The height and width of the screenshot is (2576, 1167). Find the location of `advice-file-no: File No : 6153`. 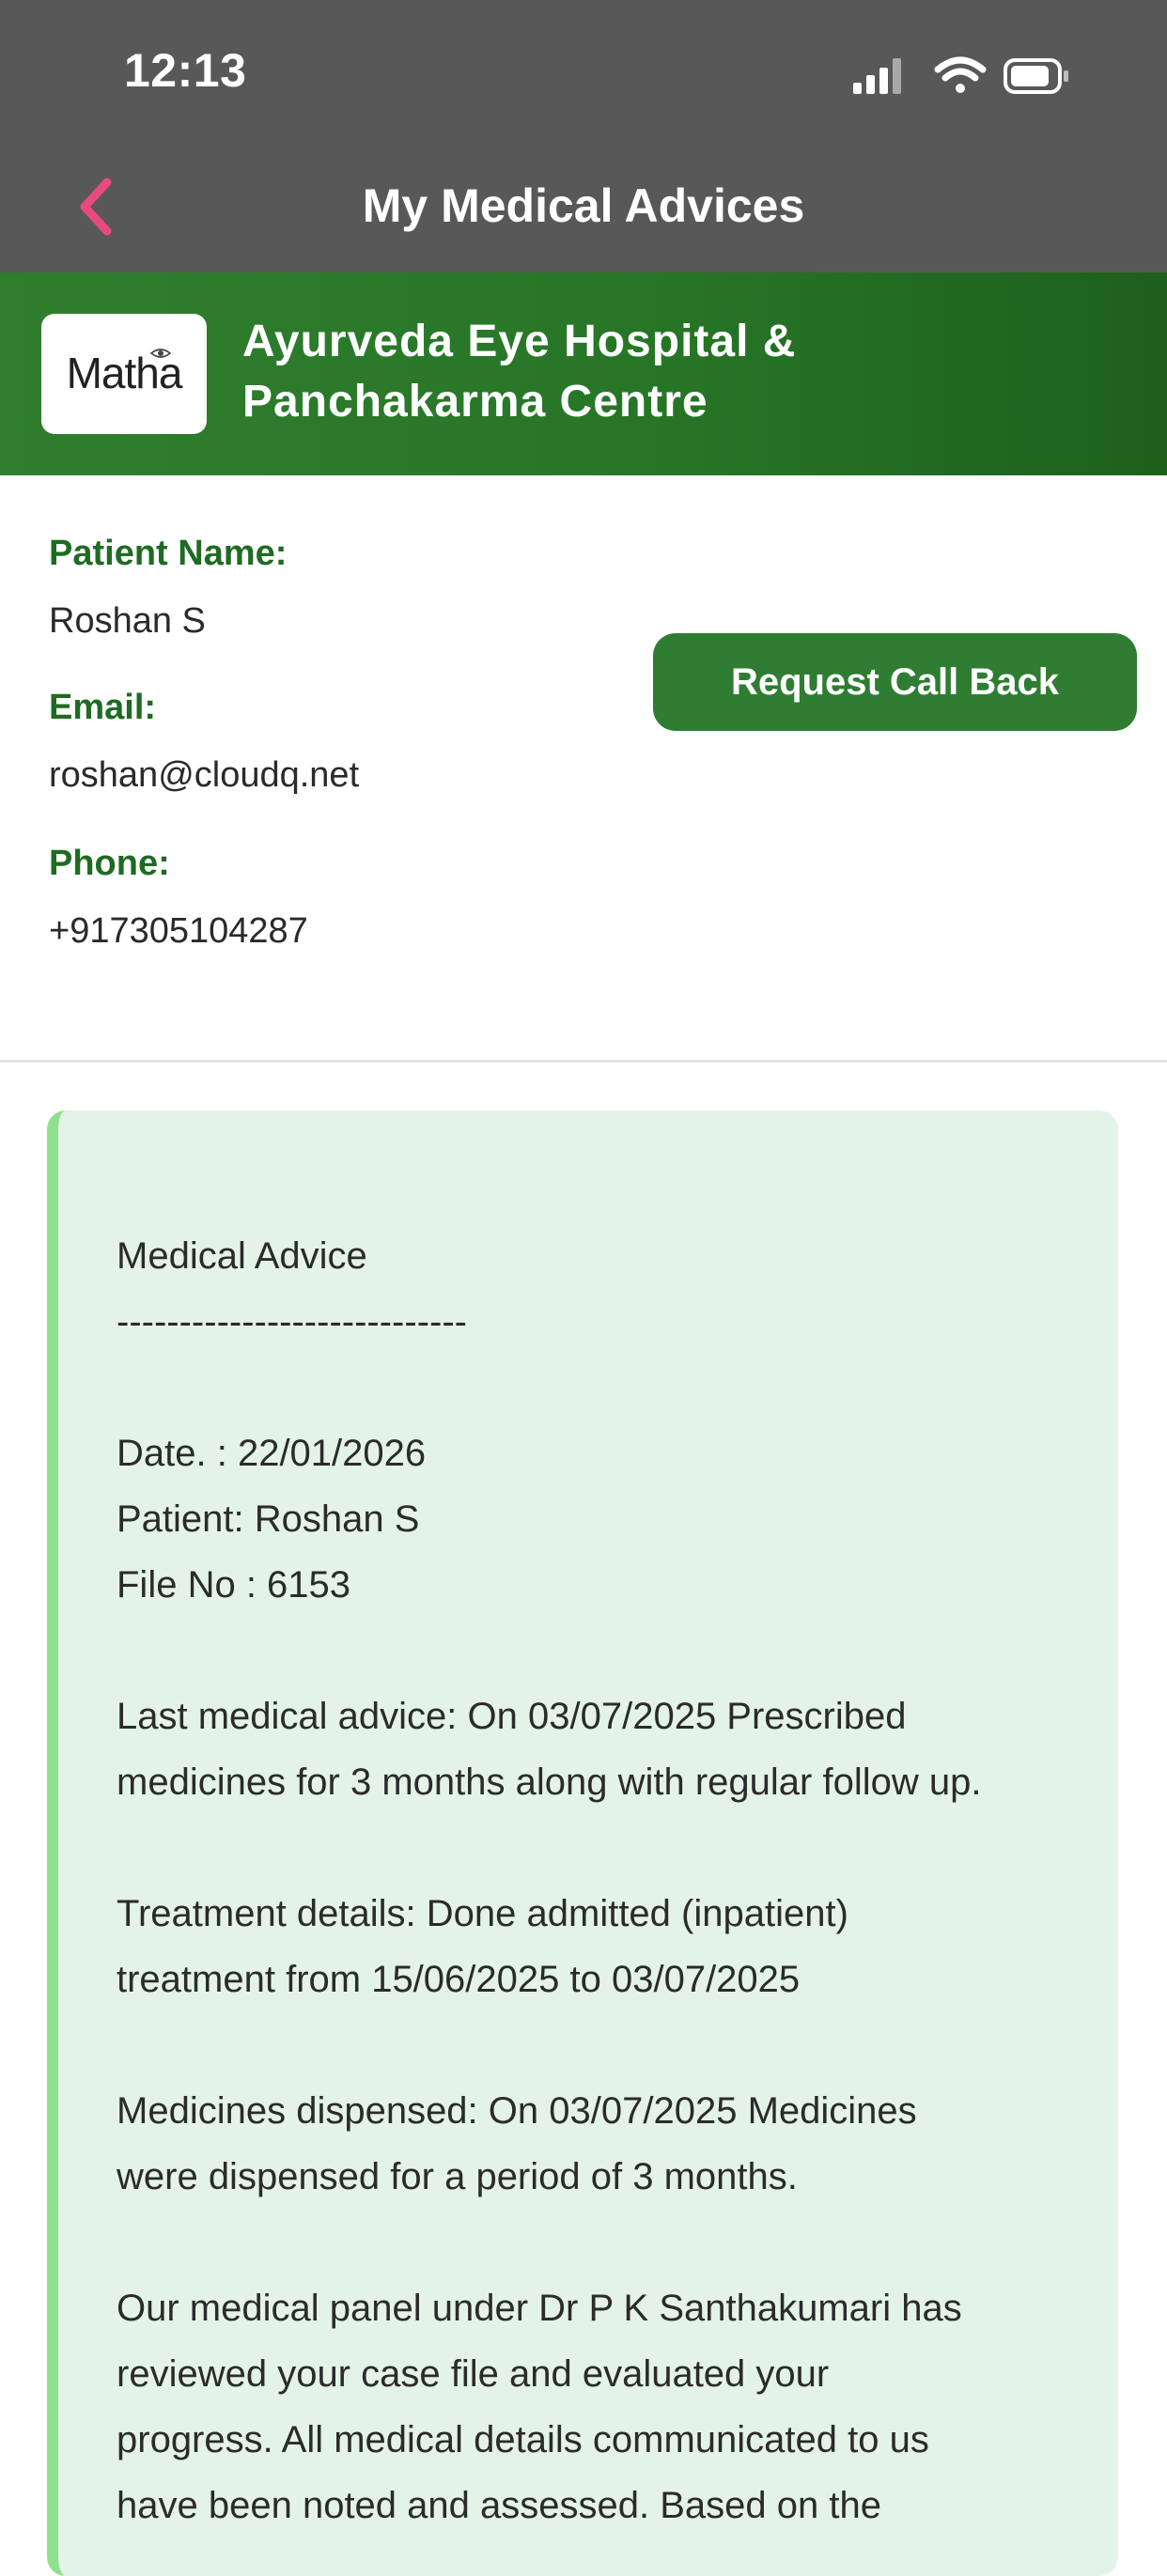

advice-file-no: File No : 6153 is located at coordinates (234, 1585).